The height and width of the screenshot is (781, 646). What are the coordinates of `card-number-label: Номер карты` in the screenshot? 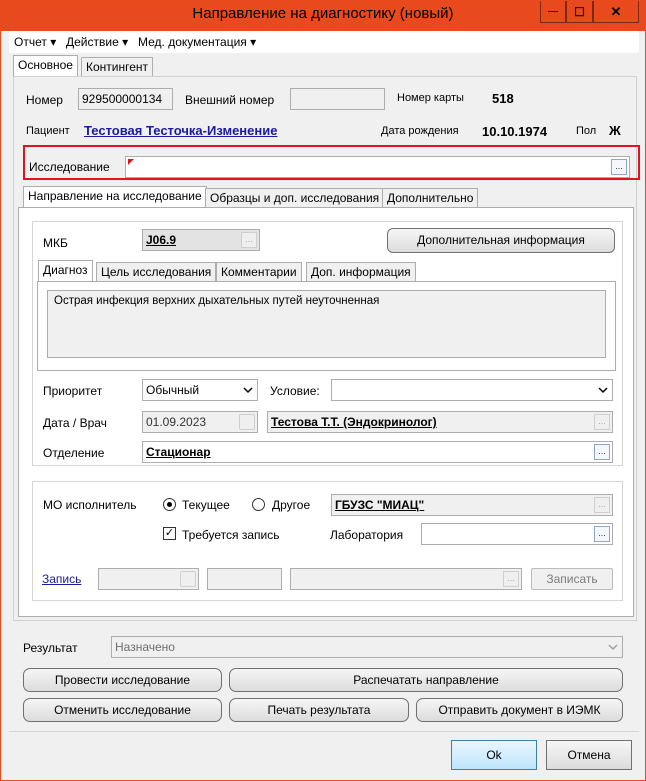 It's located at (430, 98).